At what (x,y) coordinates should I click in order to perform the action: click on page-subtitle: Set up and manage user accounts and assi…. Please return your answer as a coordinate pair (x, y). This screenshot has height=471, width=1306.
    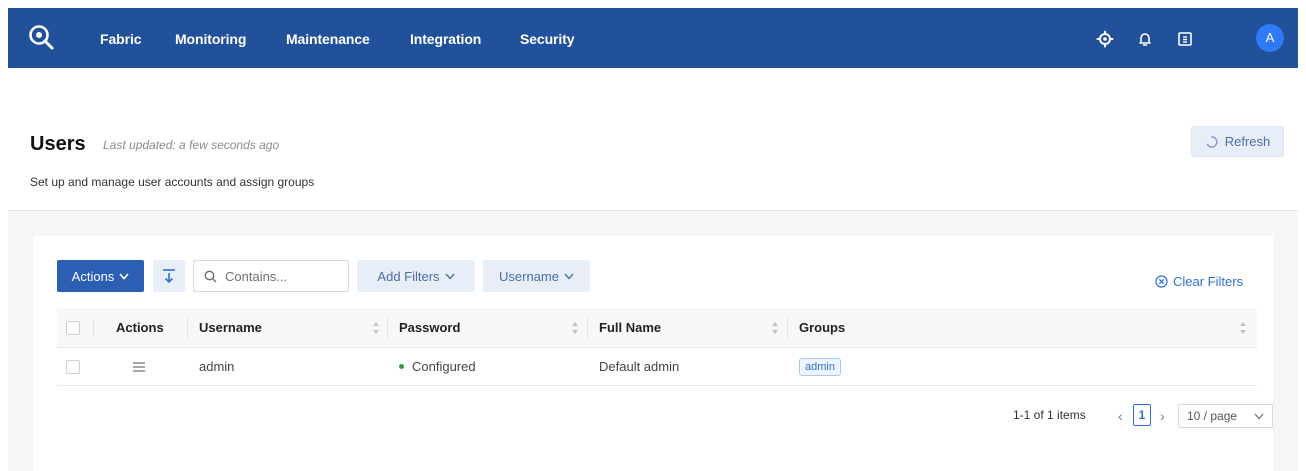
    Looking at the image, I should click on (172, 182).